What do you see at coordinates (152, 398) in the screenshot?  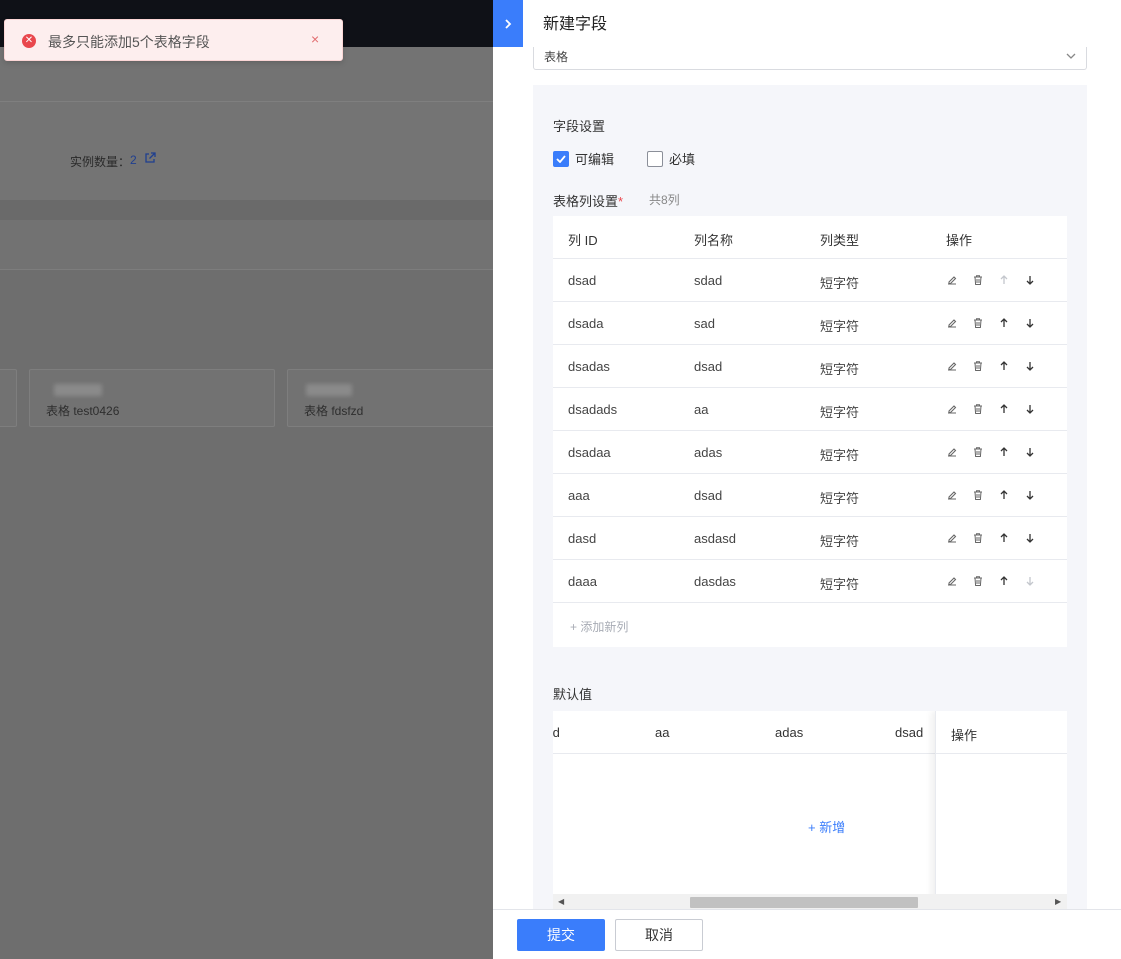 I see `field-card: 表格 test0426` at bounding box center [152, 398].